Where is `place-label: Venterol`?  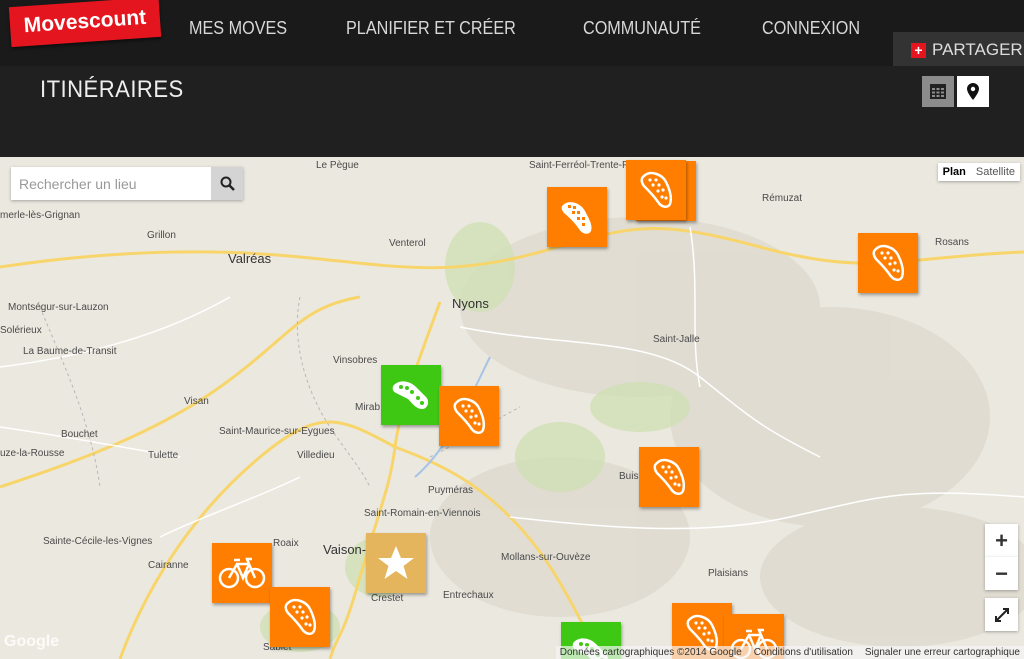
place-label: Venterol is located at coordinates (407, 243).